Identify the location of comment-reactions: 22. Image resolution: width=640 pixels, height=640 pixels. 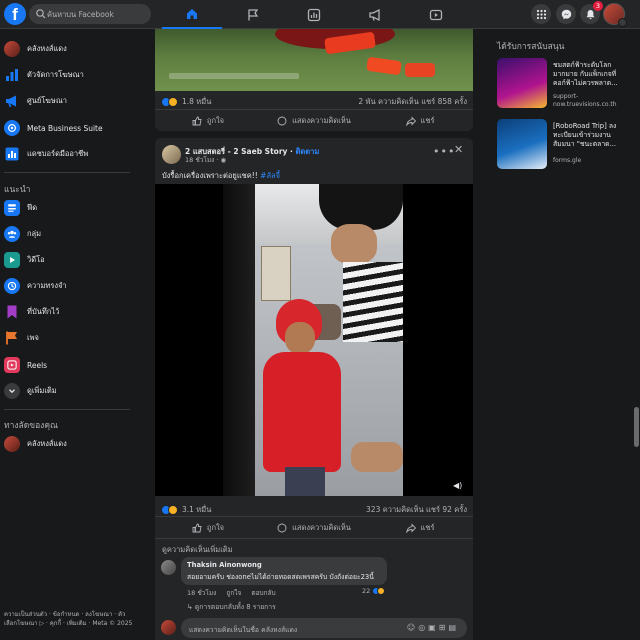
(374, 591).